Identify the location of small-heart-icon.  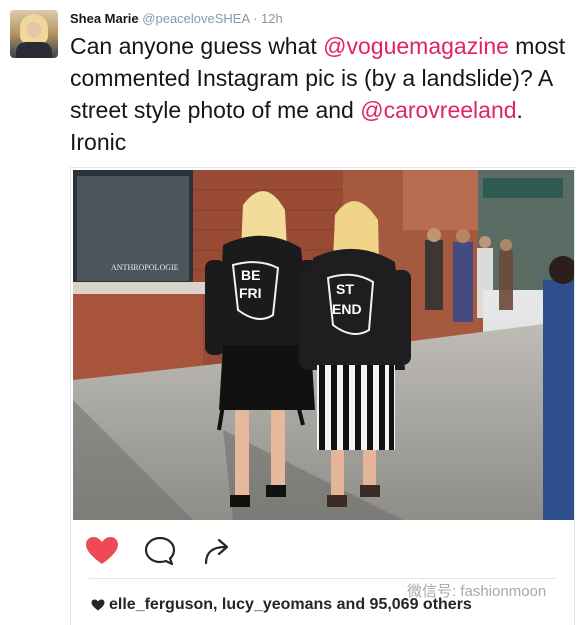
(98, 605).